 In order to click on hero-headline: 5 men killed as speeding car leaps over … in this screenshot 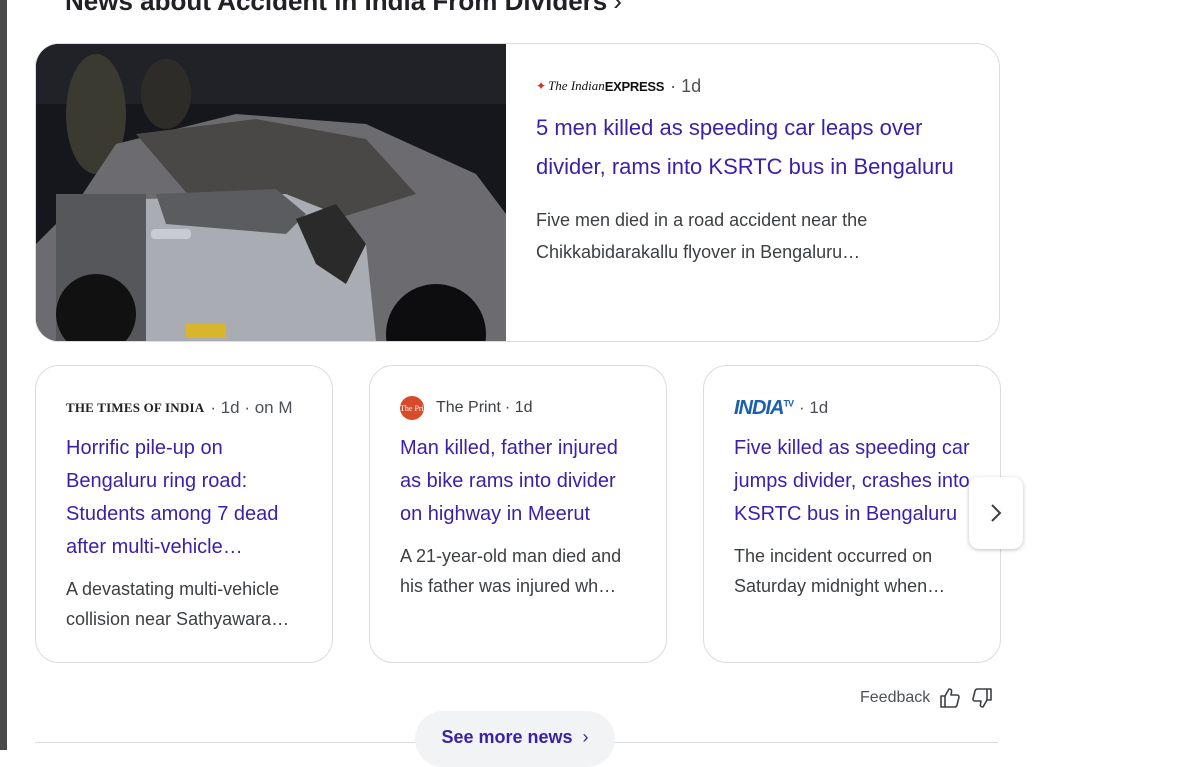, I will do `click(752, 147)`.